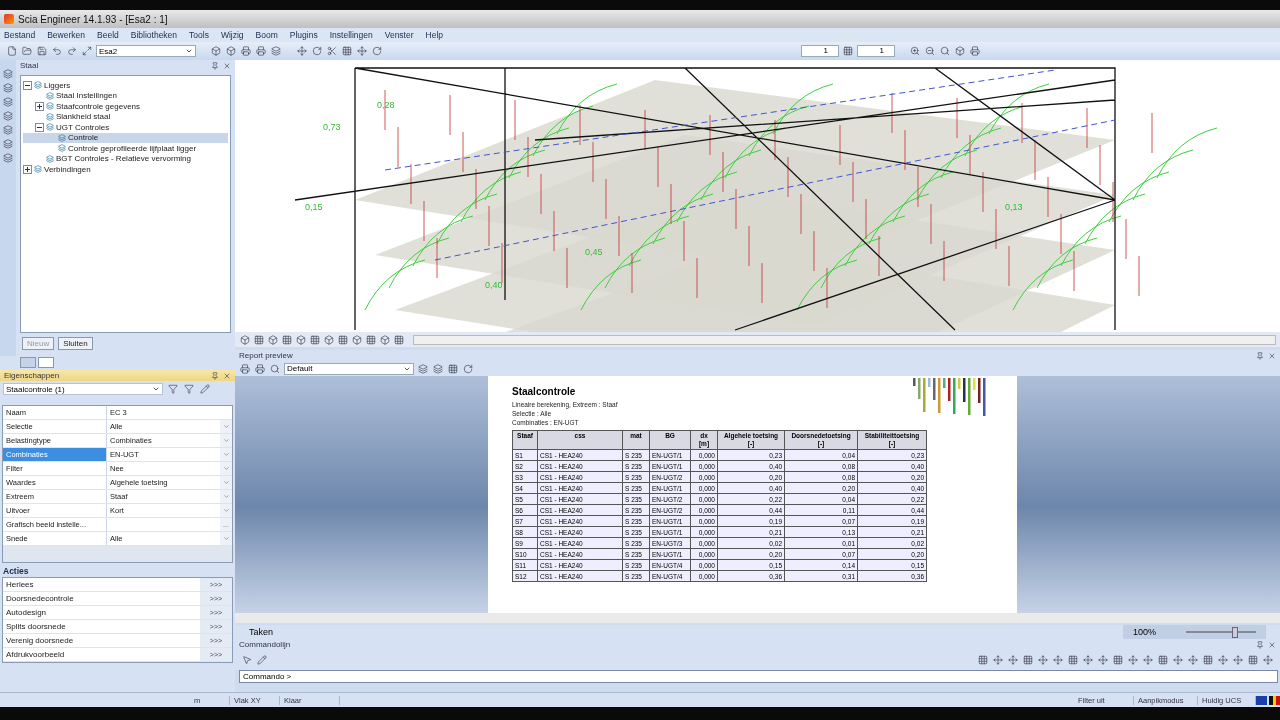 This screenshot has height=720, width=1280. I want to click on menu-item: Beeld, so click(108, 35).